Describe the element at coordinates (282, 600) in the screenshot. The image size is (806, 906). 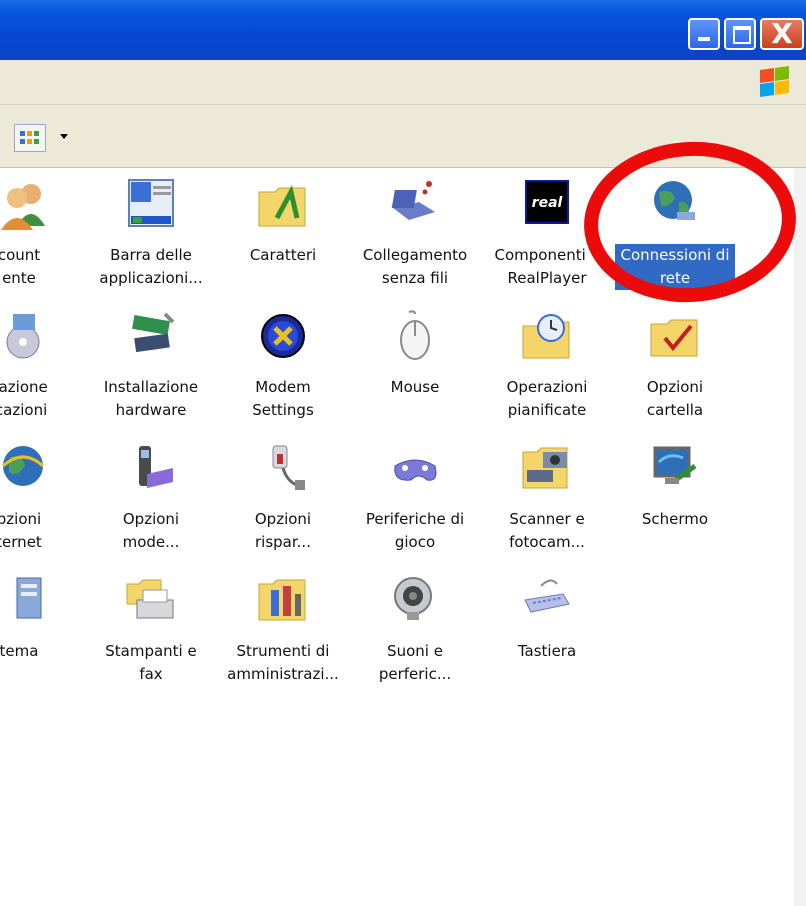
I see `admin-tools-icon` at that location.